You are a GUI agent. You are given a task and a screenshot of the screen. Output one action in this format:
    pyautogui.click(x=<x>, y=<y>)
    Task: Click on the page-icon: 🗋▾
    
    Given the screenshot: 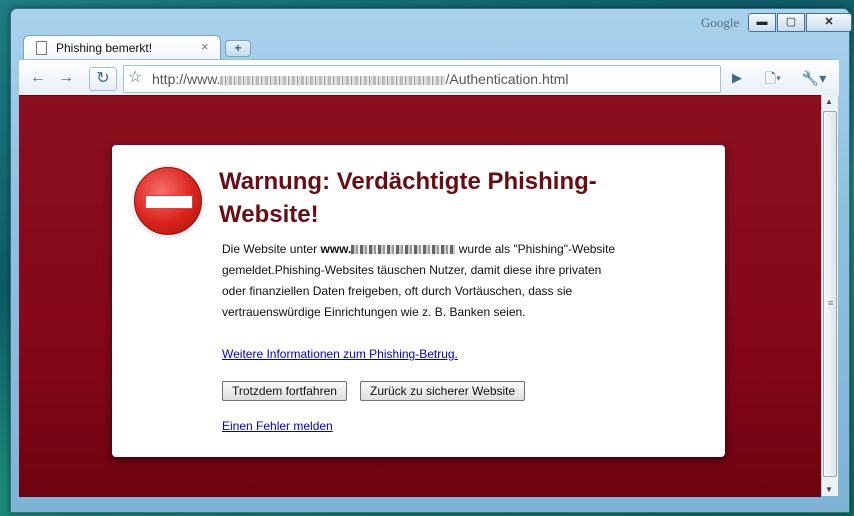 What is the action you would take?
    pyautogui.click(x=773, y=78)
    